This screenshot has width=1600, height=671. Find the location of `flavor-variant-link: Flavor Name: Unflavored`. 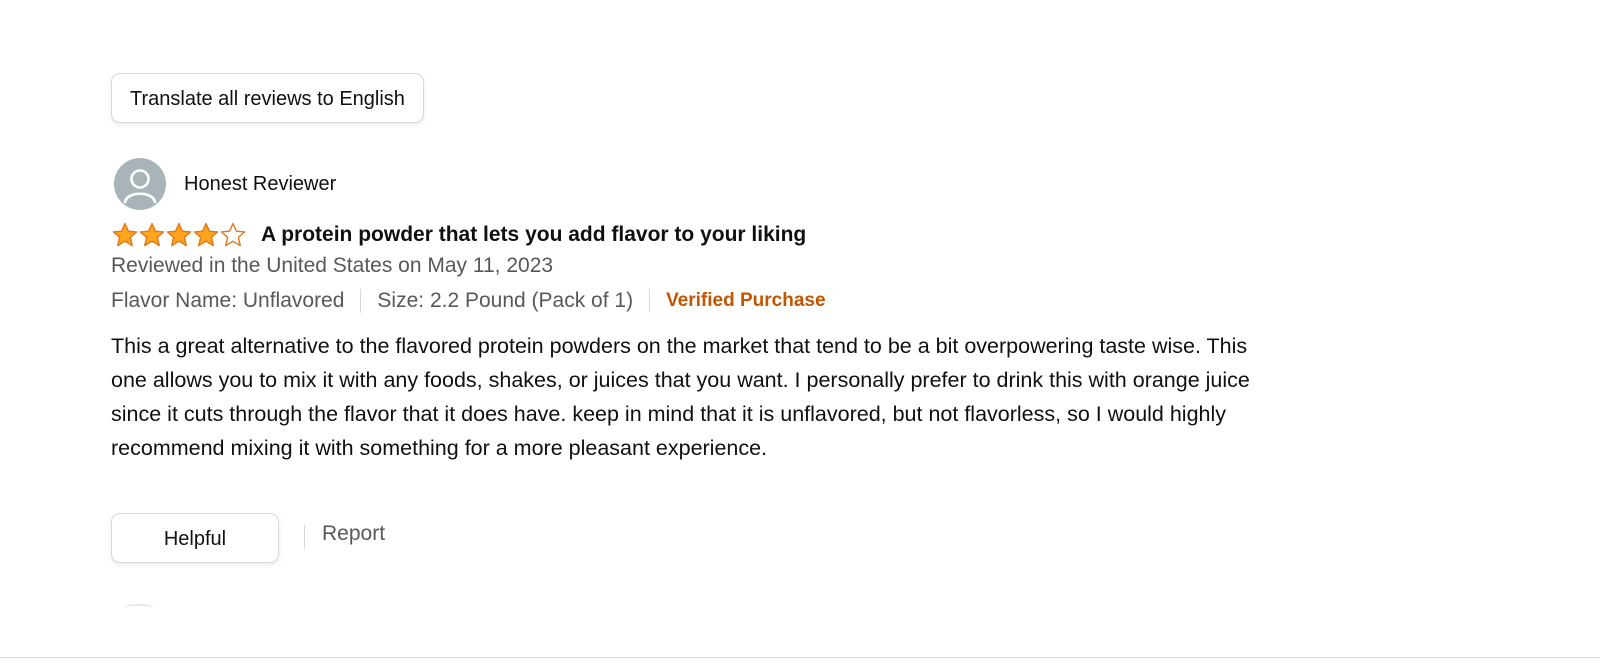

flavor-variant-link: Flavor Name: Unflavored is located at coordinates (227, 301).